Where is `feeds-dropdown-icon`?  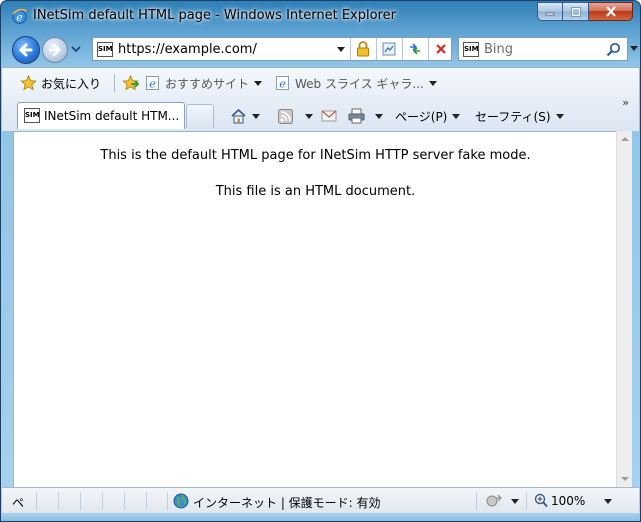
feeds-dropdown-icon is located at coordinates (309, 116).